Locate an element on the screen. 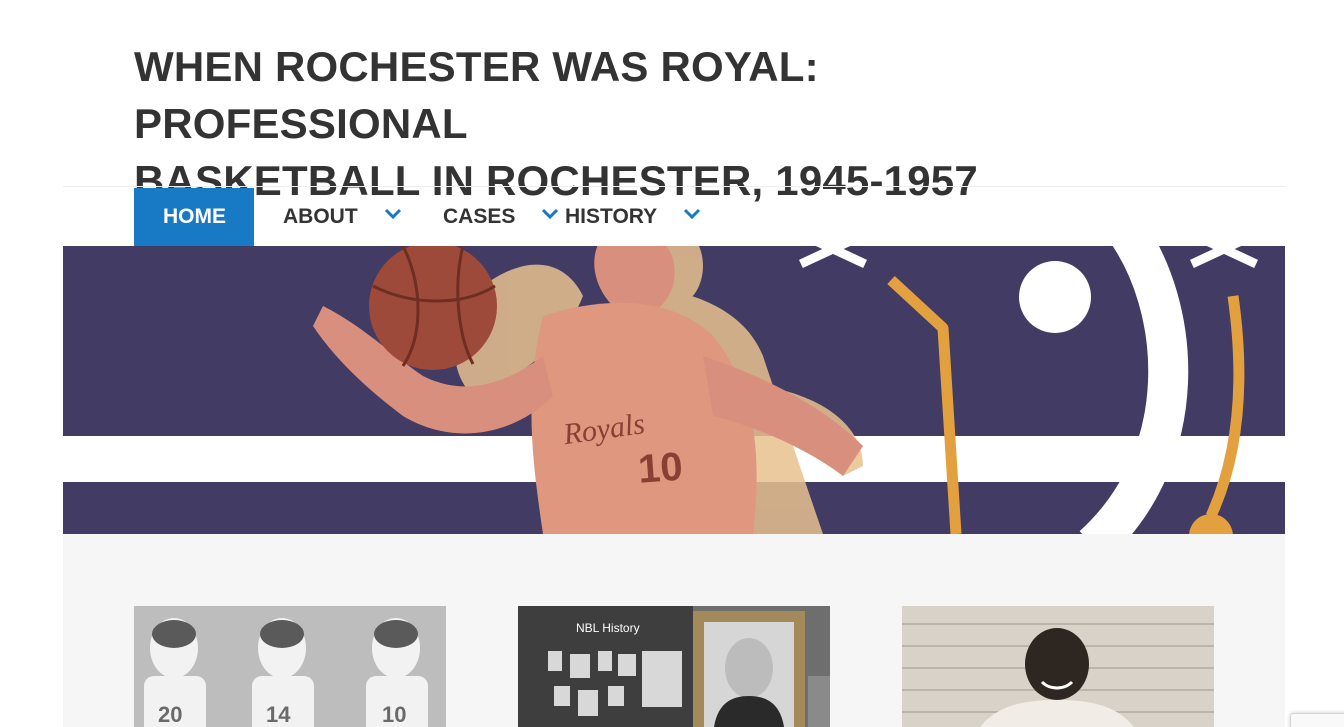  basketball is located at coordinates (433, 308).